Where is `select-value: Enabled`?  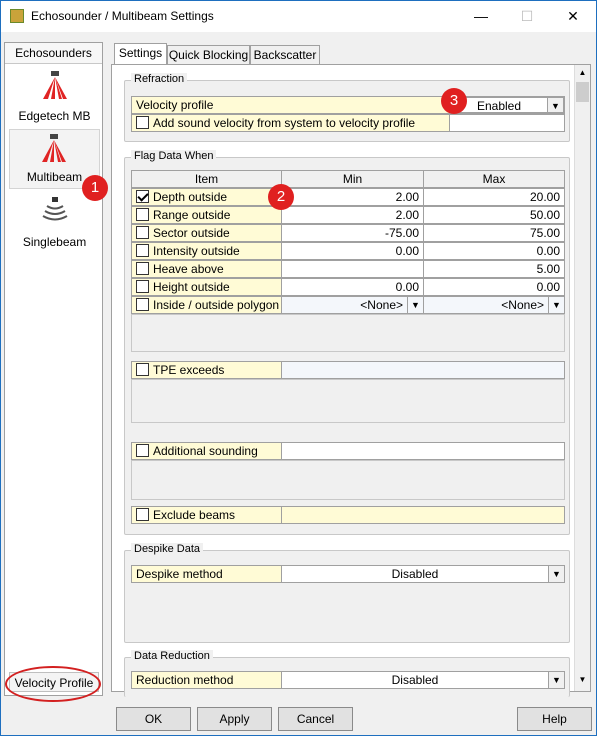 select-value: Enabled is located at coordinates (499, 106).